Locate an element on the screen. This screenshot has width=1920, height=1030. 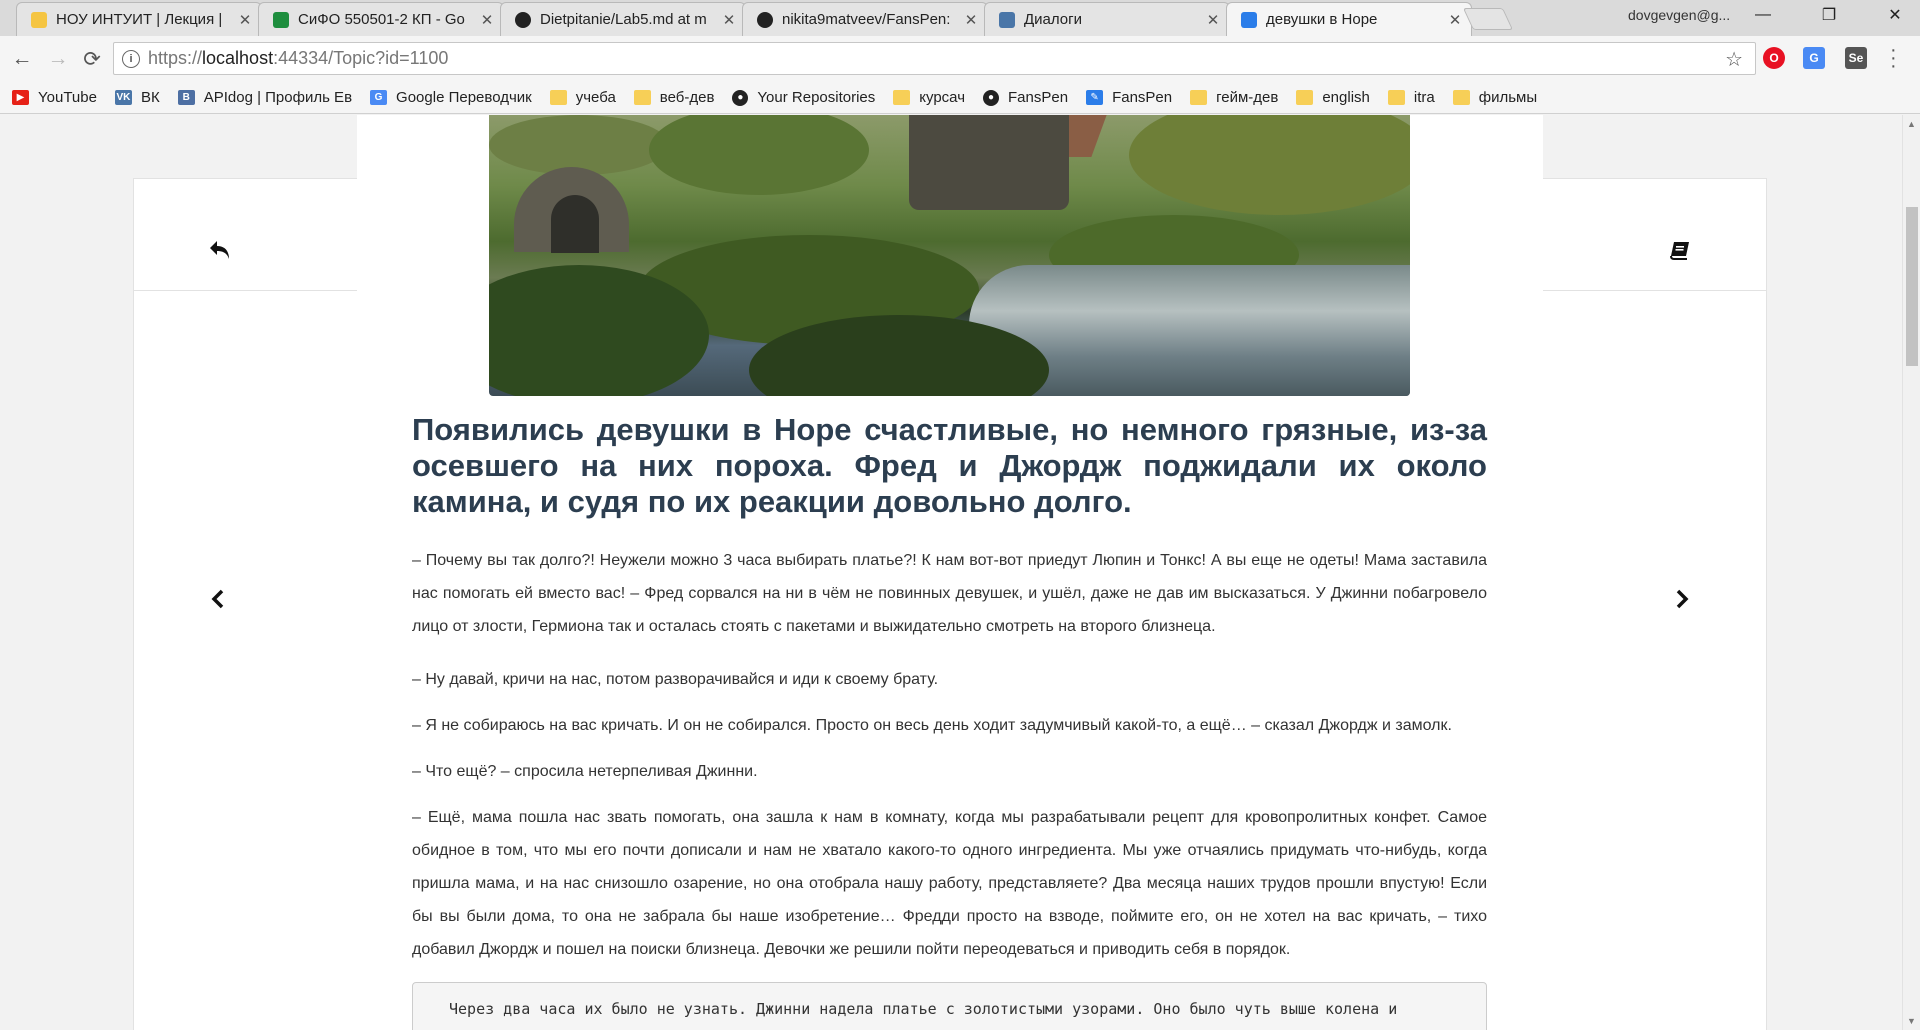
info-icon: i is located at coordinates (131, 58).